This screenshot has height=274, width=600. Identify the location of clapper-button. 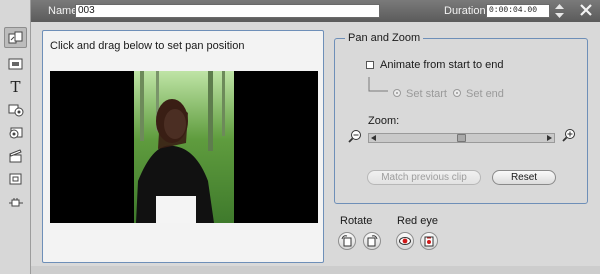
(15, 155).